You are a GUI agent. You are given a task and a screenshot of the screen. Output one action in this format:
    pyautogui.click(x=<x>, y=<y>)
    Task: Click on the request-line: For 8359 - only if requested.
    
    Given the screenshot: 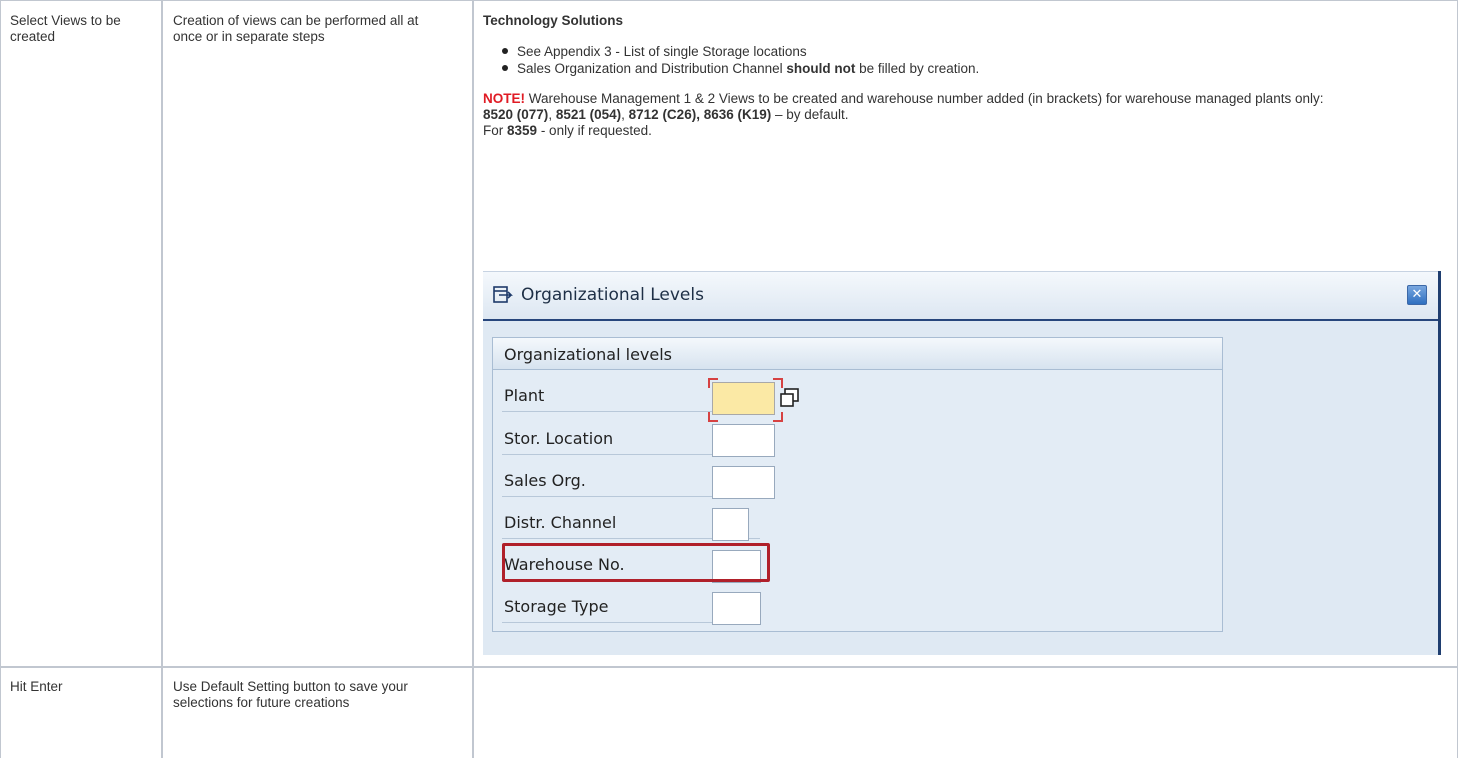 What is the action you would take?
    pyautogui.click(x=567, y=130)
    